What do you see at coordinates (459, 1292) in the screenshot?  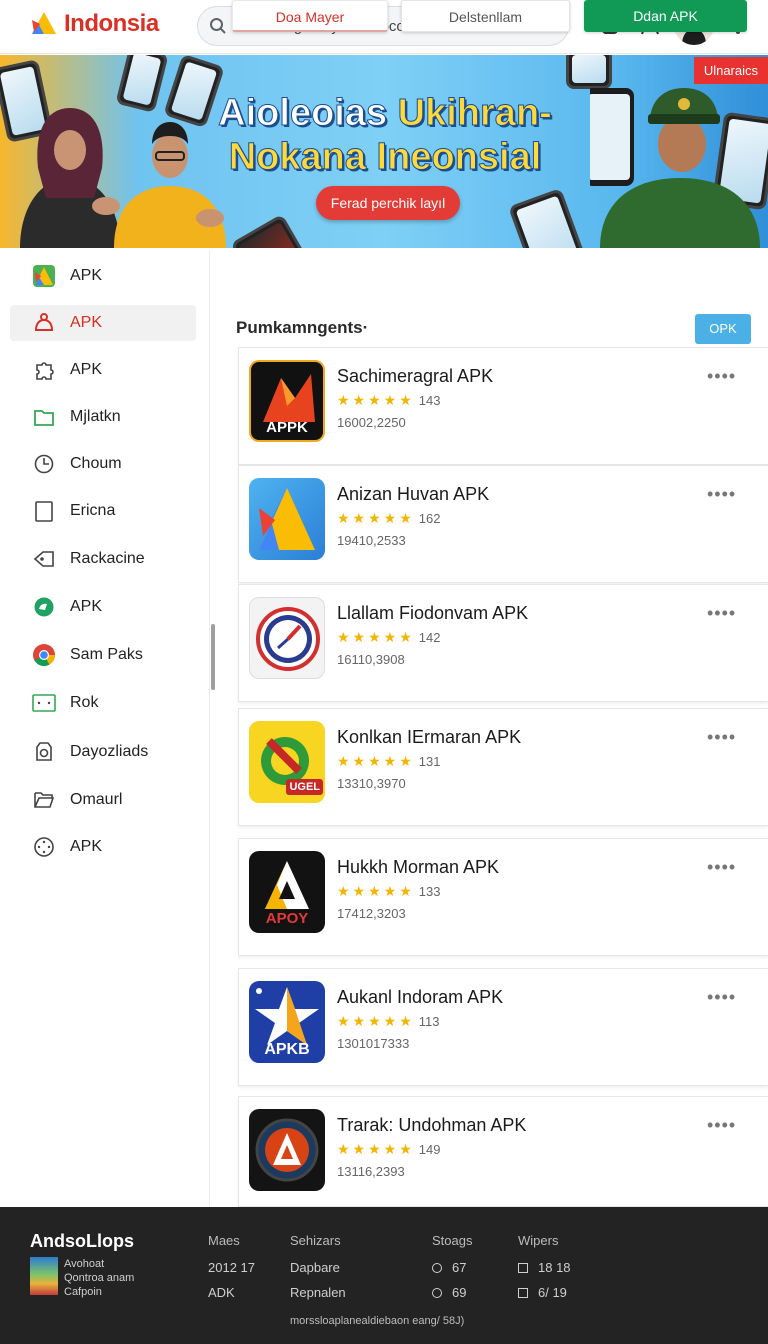 I see `footer-stat-value: 69` at bounding box center [459, 1292].